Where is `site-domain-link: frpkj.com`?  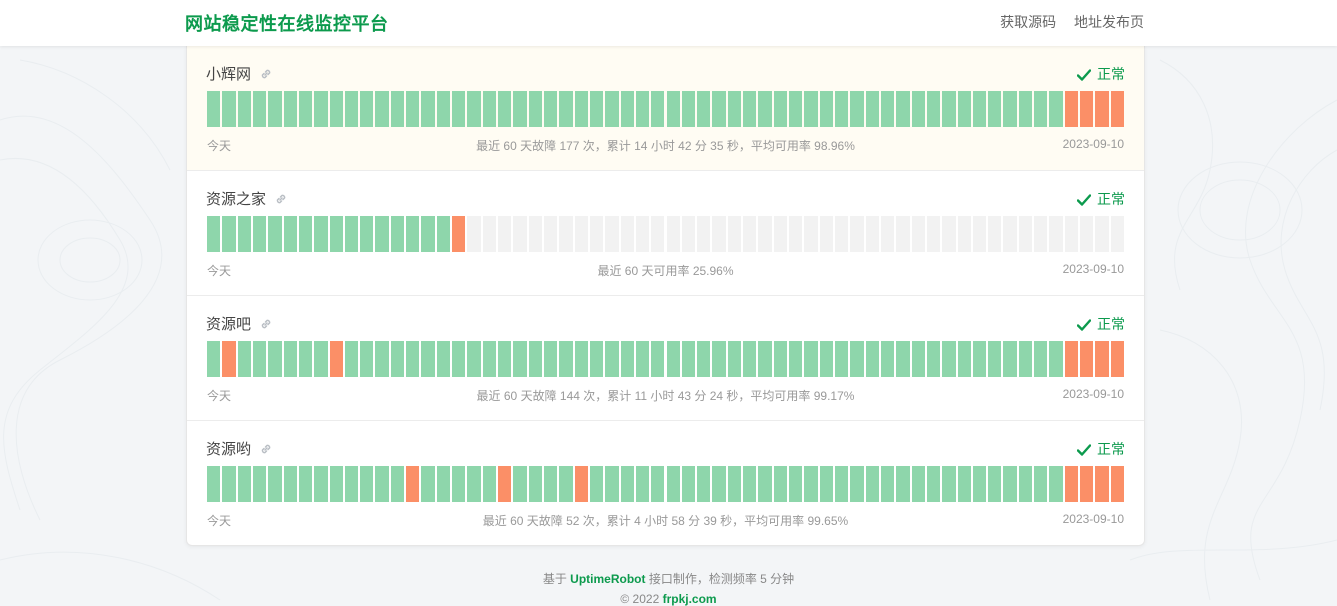
site-domain-link: frpkj.com is located at coordinates (690, 599).